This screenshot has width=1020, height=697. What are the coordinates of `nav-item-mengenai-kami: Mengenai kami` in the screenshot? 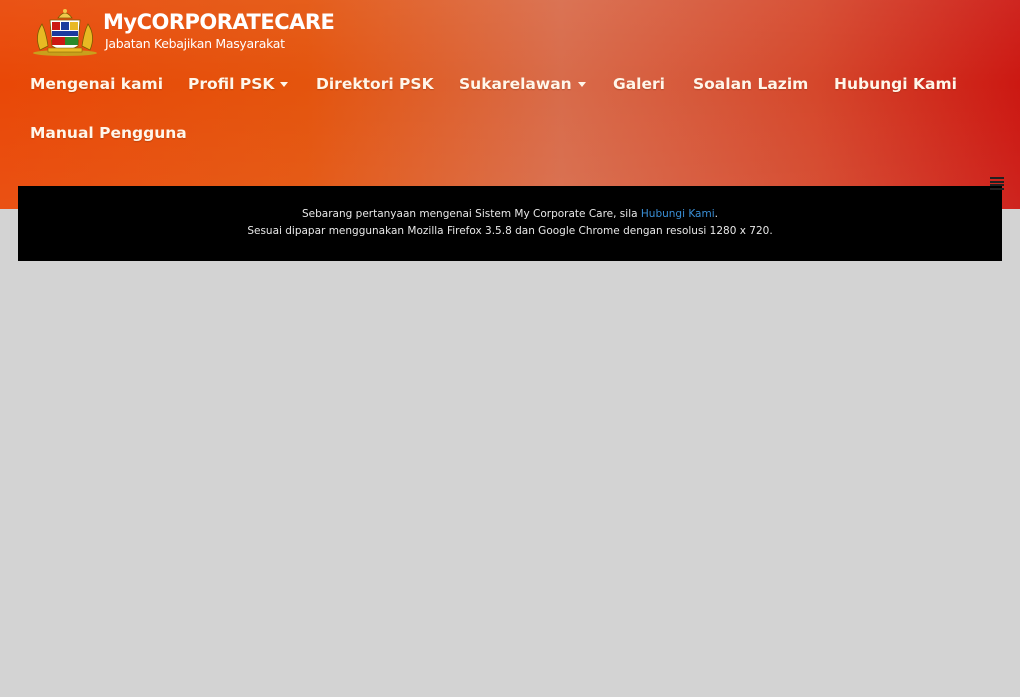 It's located at (96, 84).